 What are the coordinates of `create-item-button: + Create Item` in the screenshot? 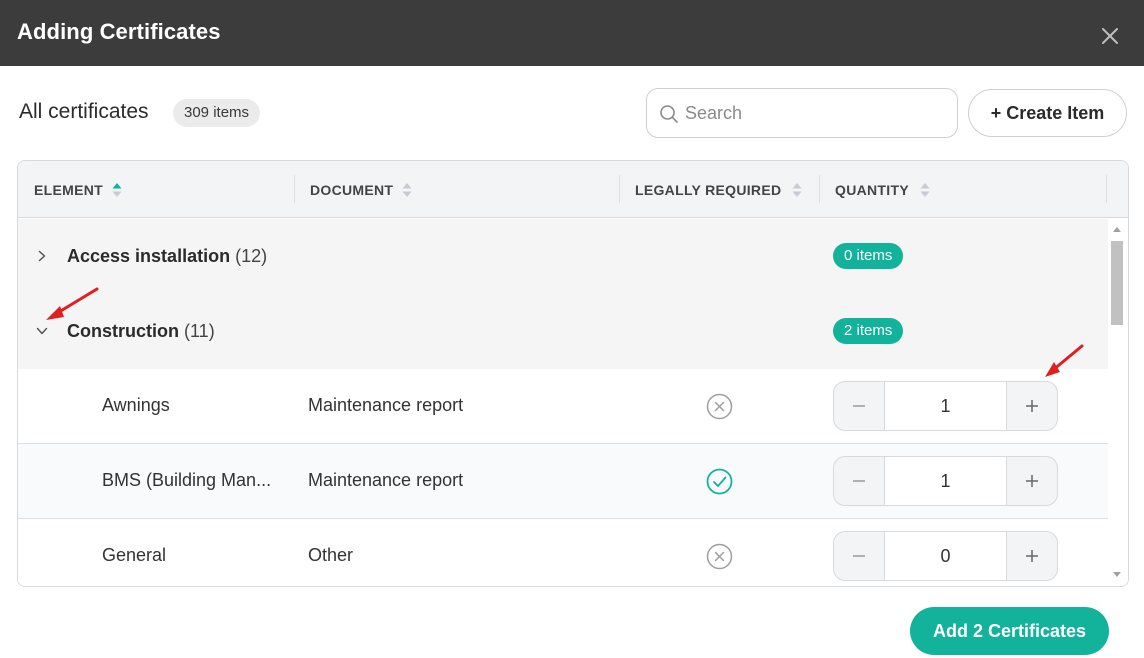 It's located at (1047, 113).